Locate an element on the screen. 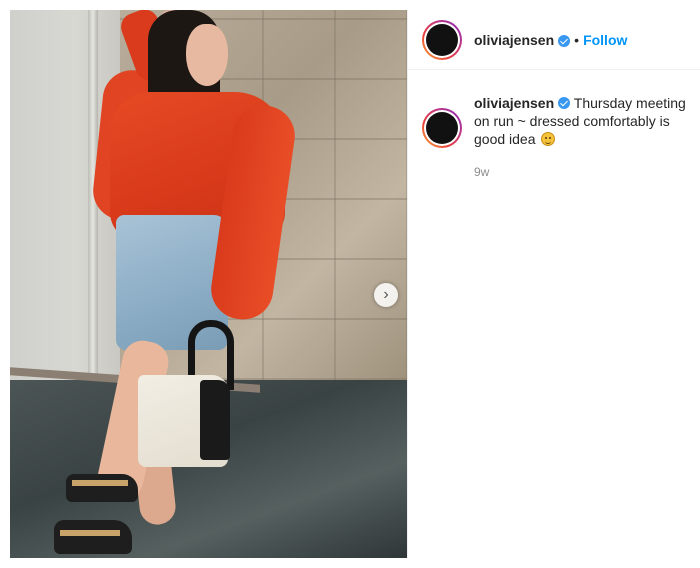 The width and height of the screenshot is (700, 568). next-photo-button: › is located at coordinates (386, 295).